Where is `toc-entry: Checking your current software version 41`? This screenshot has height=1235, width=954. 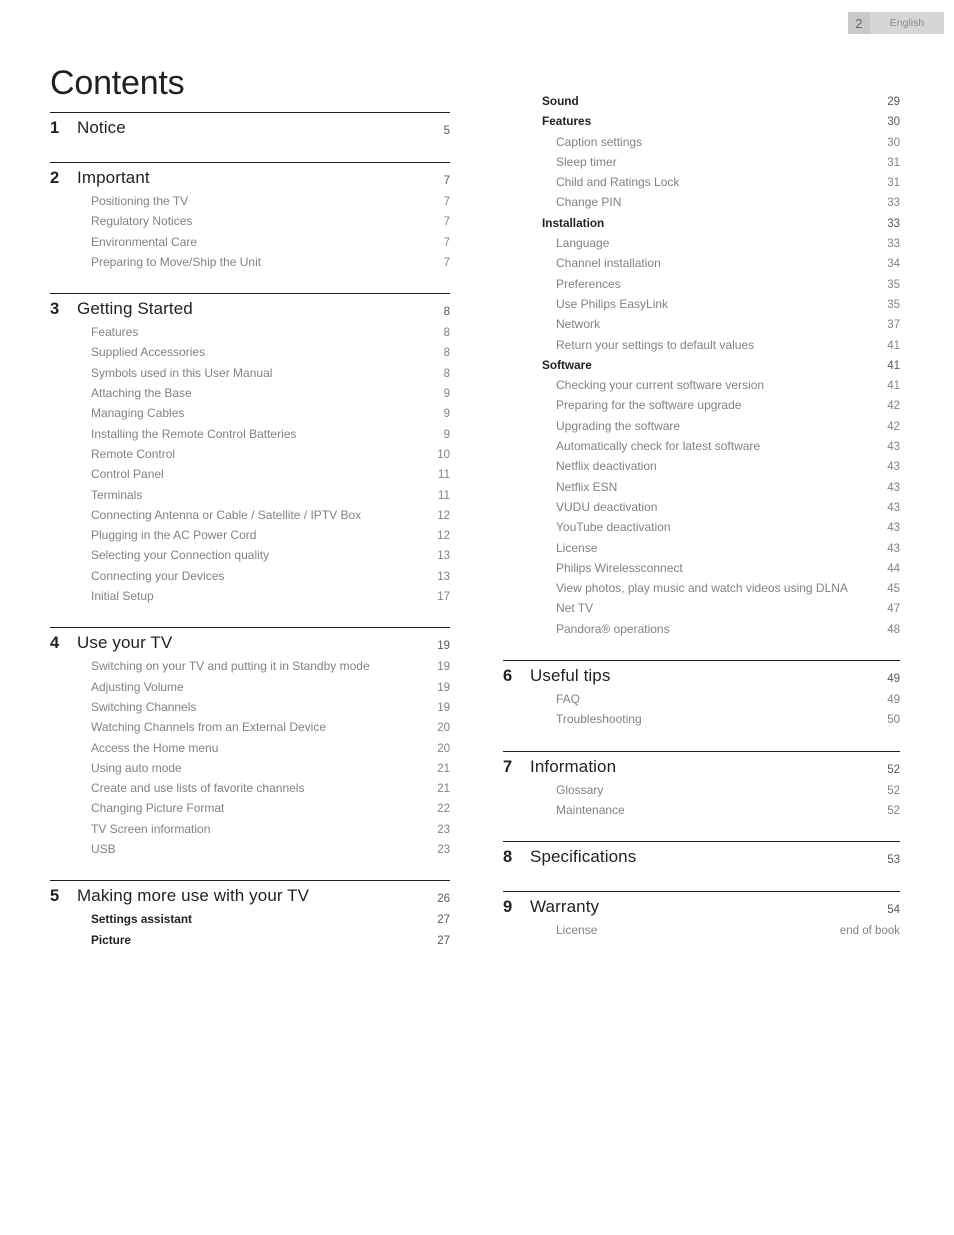
toc-entry: Checking your current software version 41 is located at coordinates (701, 386).